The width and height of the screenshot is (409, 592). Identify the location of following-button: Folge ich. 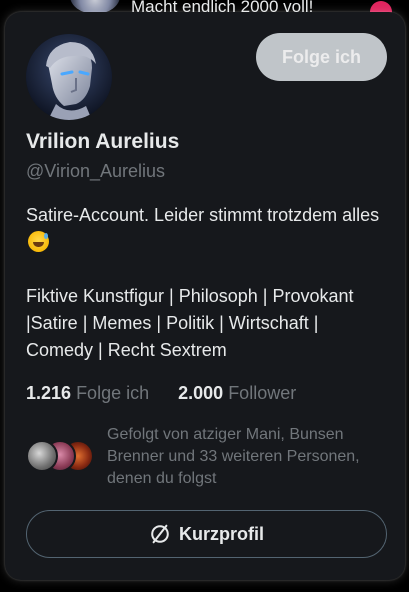
(321, 57).